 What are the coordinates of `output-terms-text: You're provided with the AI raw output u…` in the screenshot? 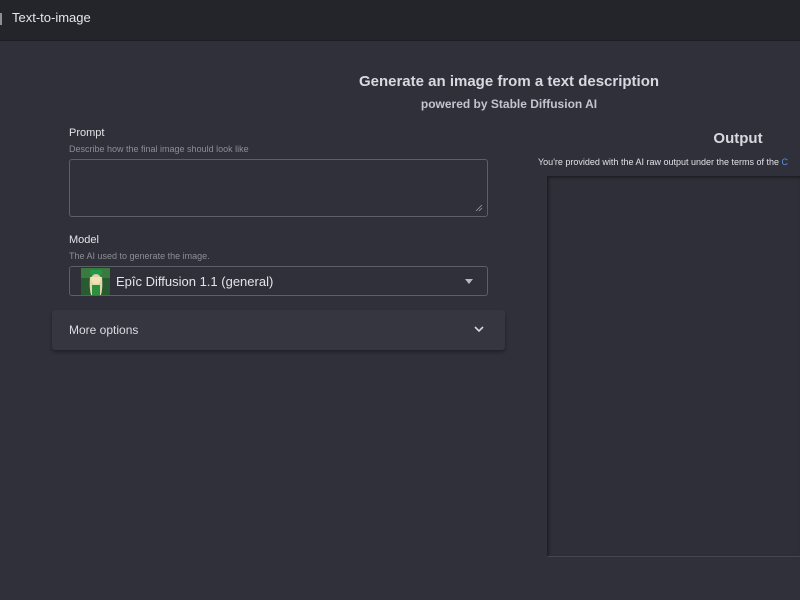 It's located at (660, 162).